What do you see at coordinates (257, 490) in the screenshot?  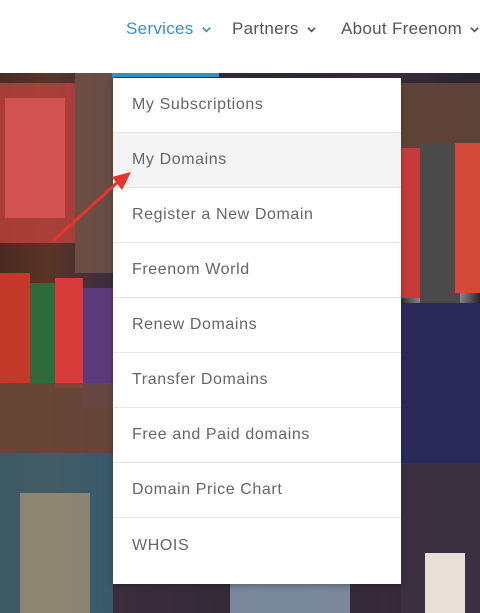 I see `menu-item-domain-price-chart: Domain Price Chart` at bounding box center [257, 490].